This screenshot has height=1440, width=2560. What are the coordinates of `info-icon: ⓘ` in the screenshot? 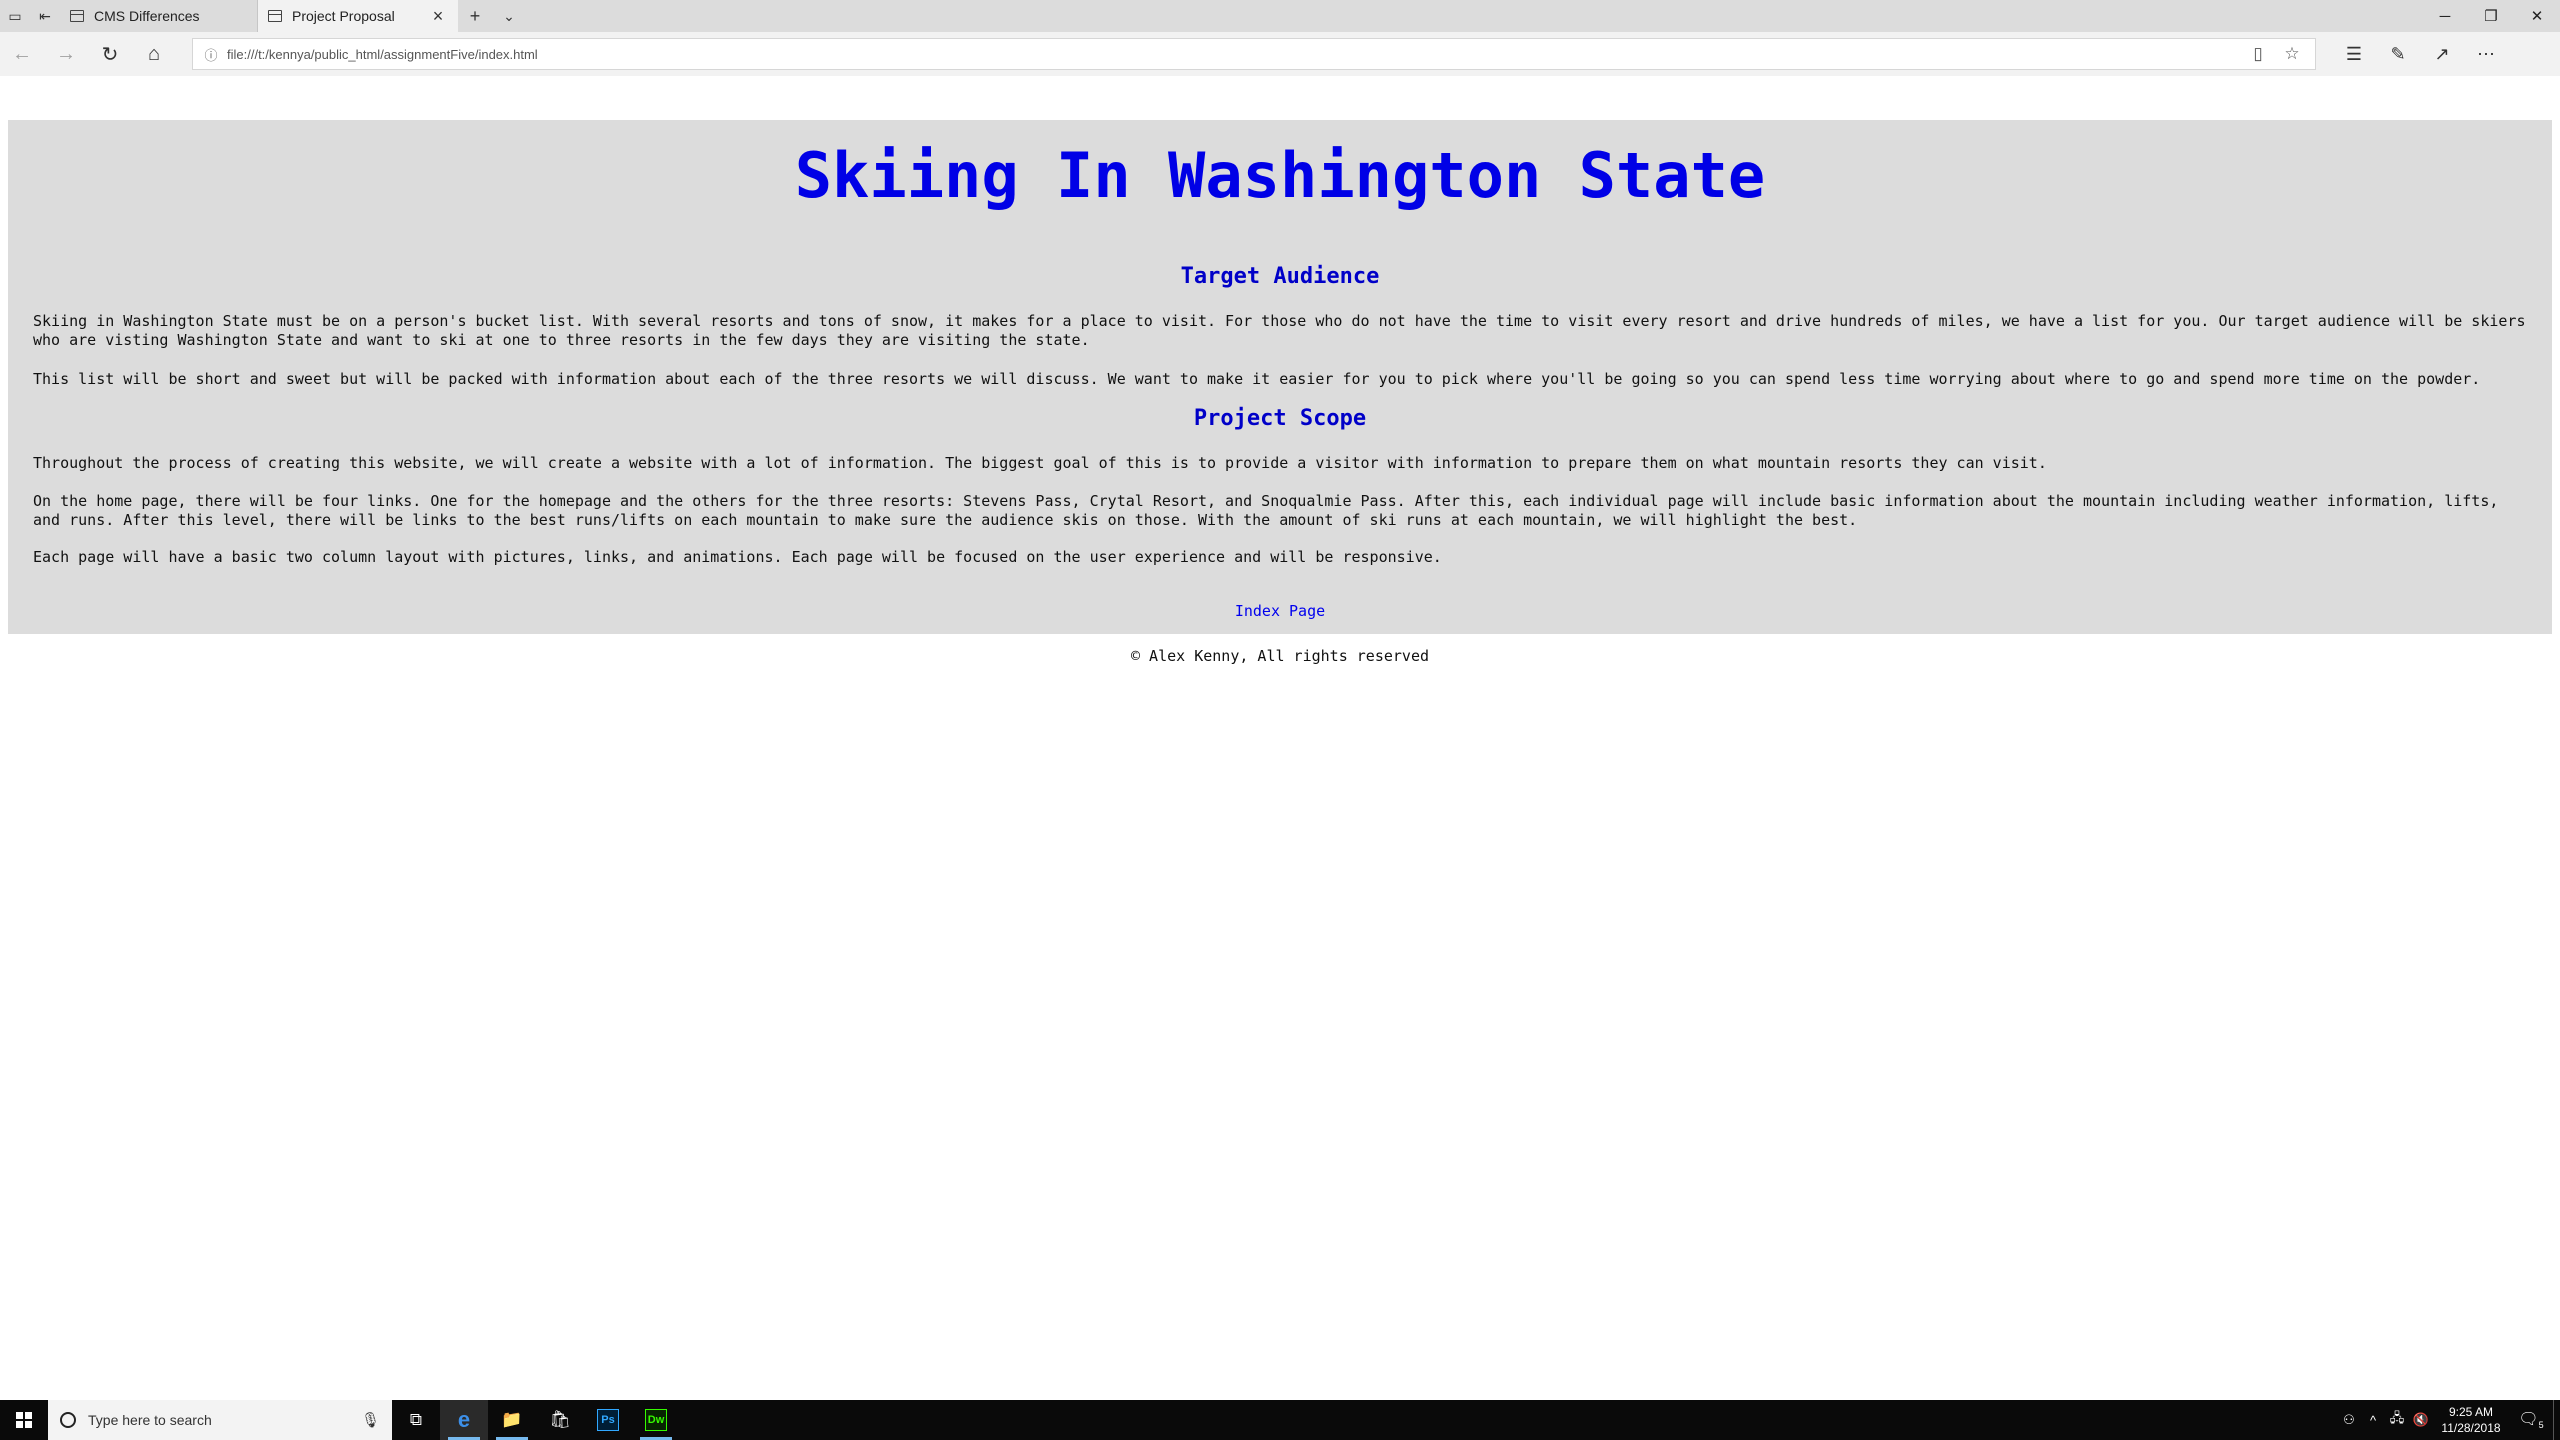 It's located at (211, 54).